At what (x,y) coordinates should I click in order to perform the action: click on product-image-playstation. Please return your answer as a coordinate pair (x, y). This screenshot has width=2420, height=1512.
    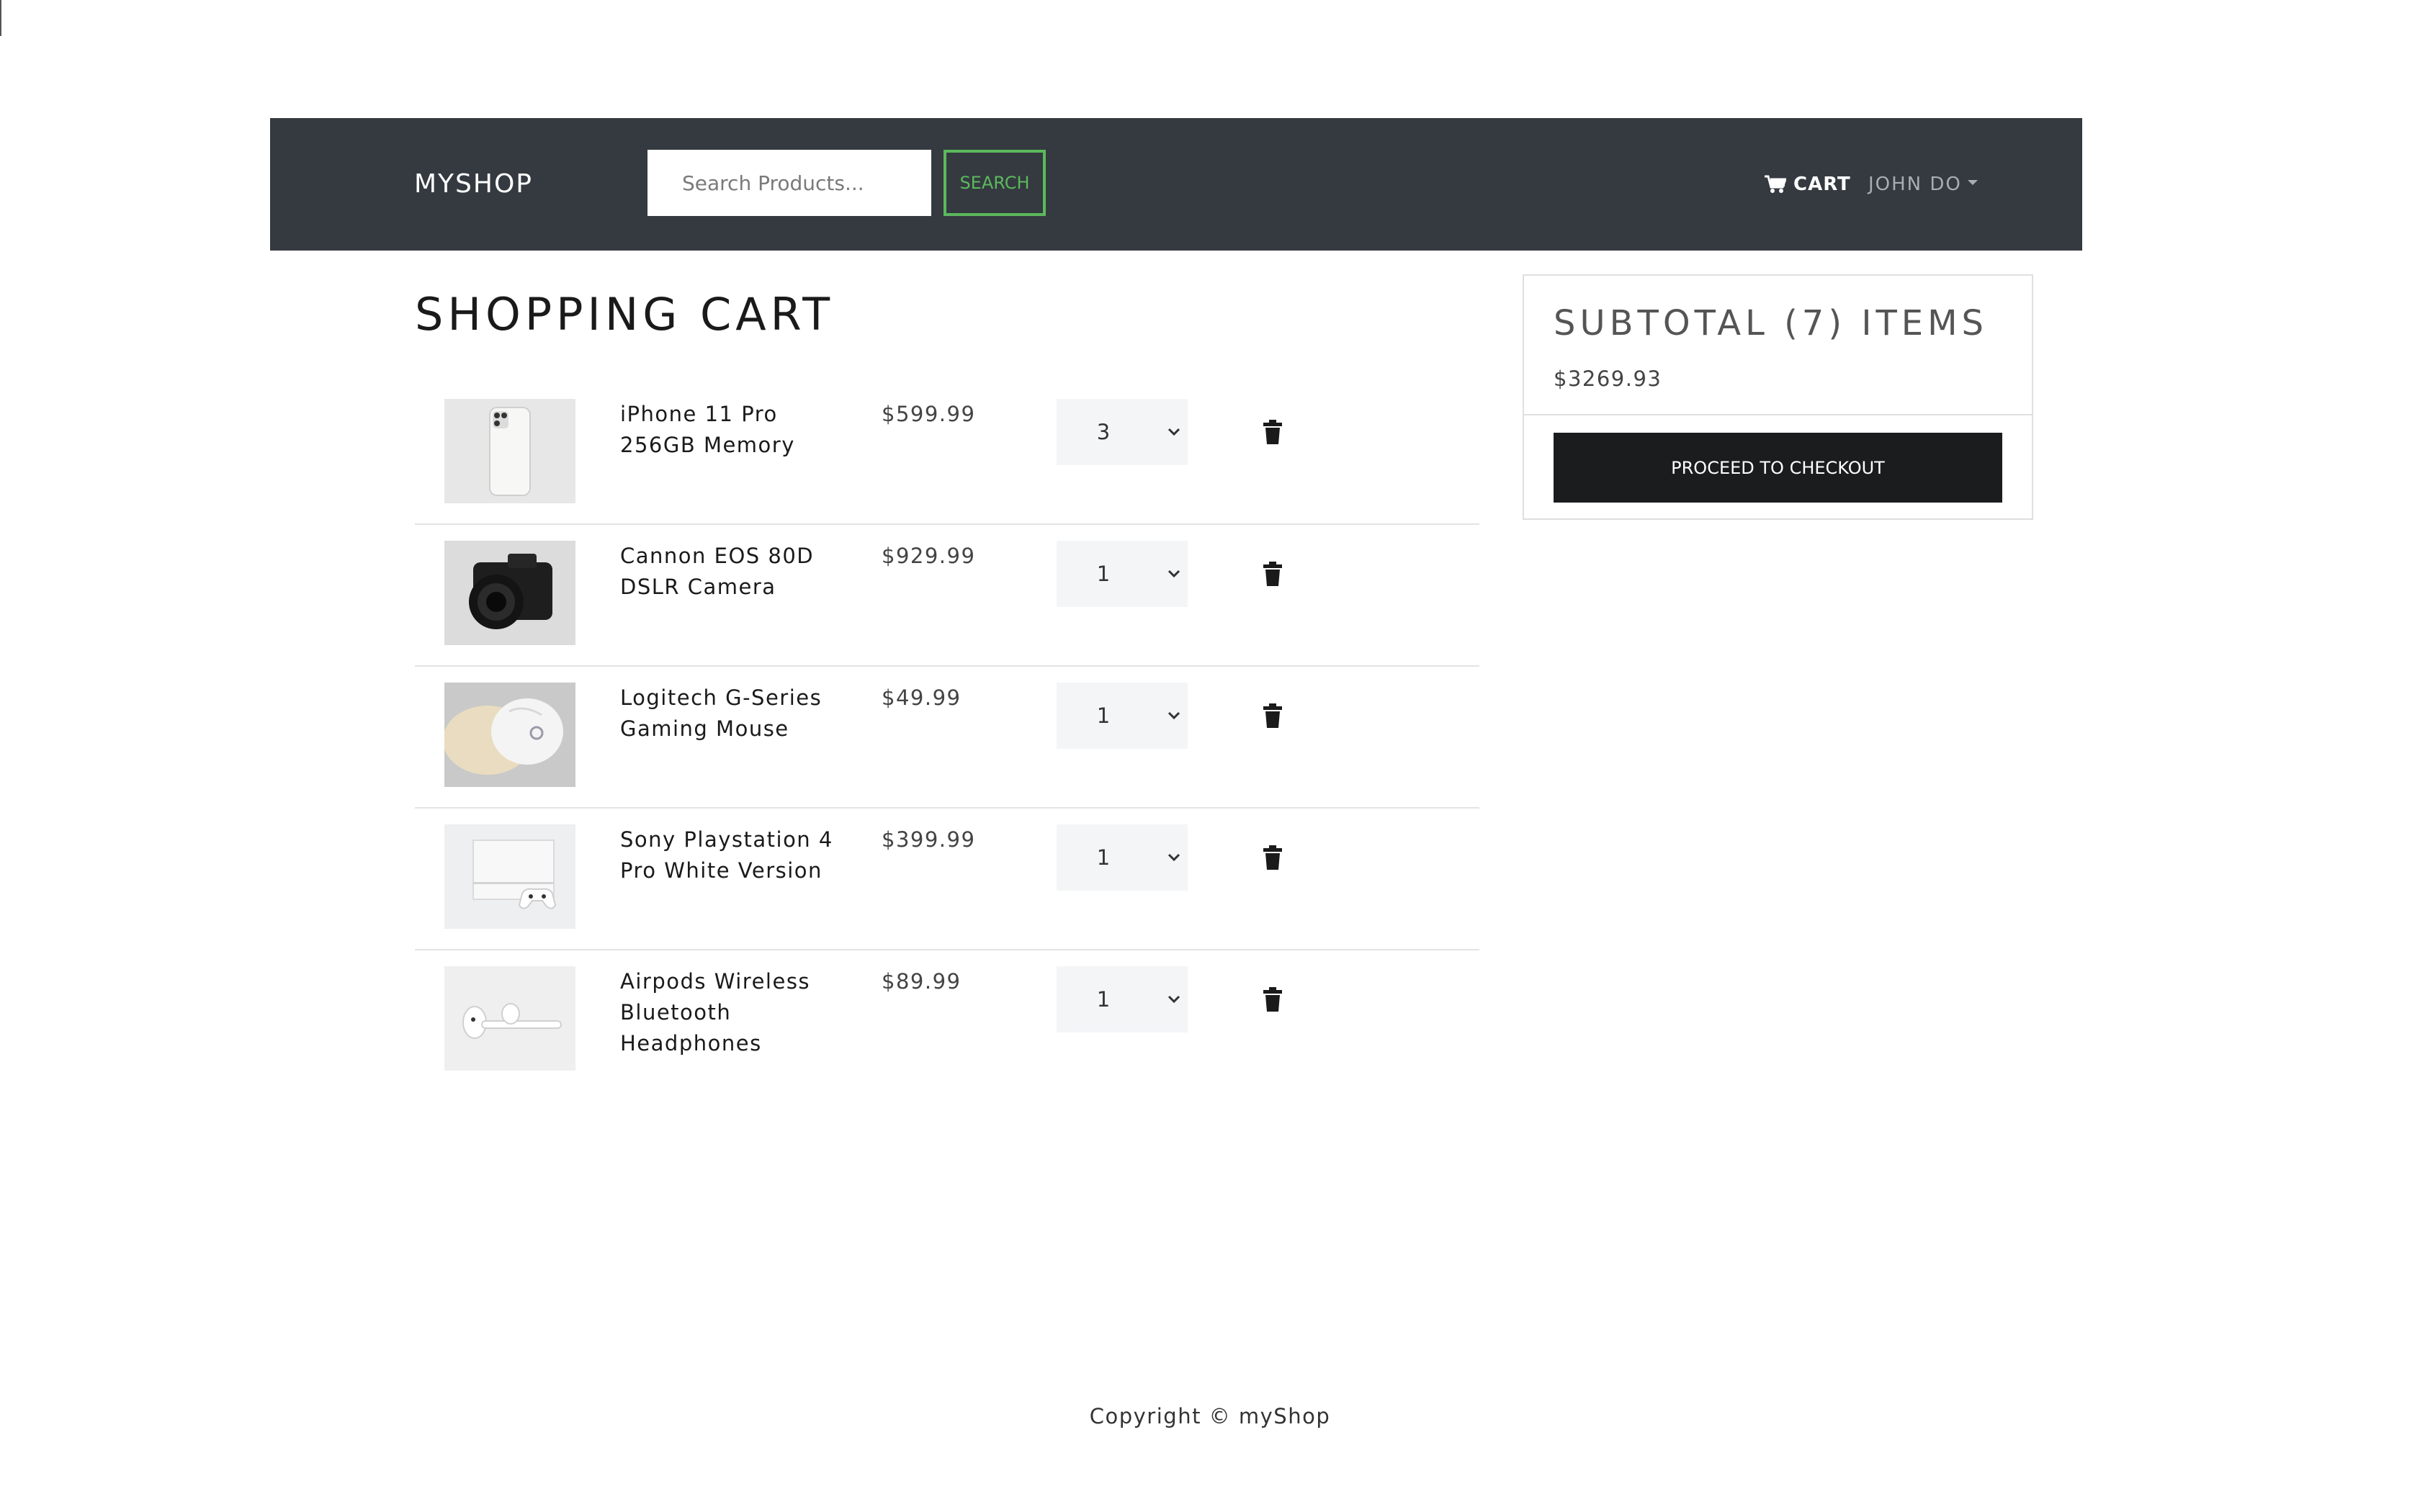
    Looking at the image, I should click on (509, 876).